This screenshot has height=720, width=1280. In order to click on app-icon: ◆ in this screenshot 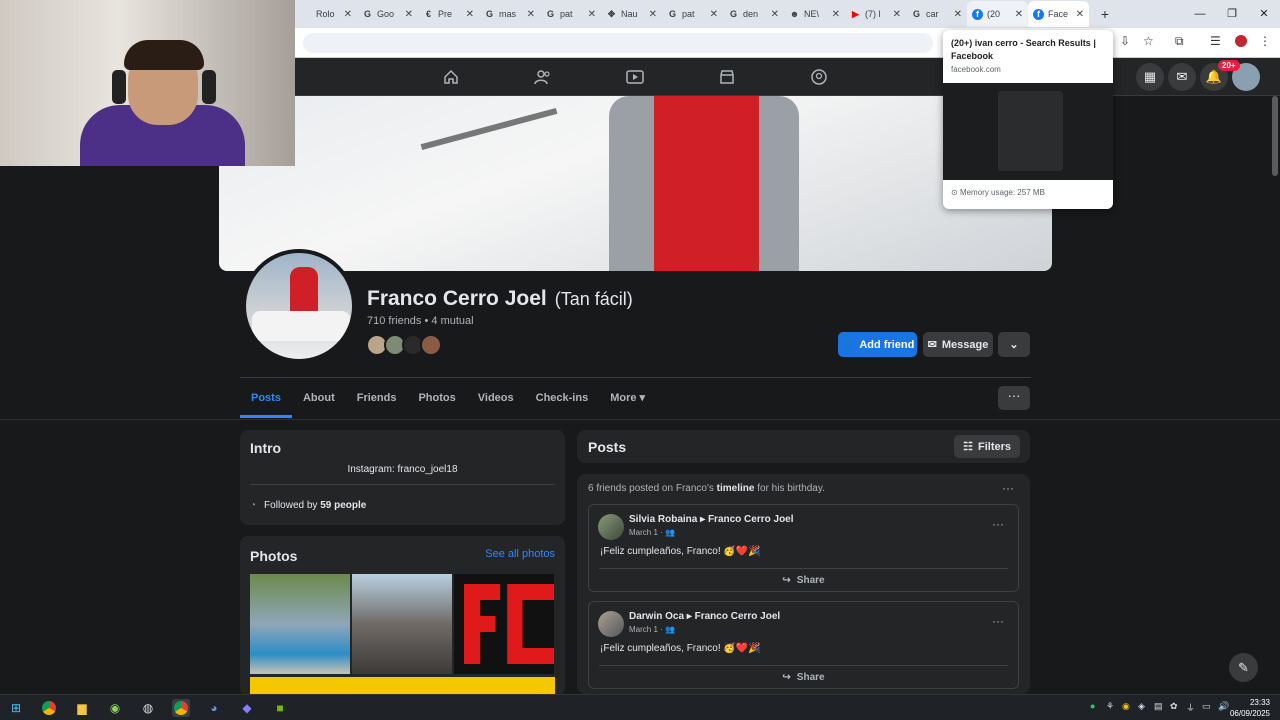, I will do `click(247, 708)`.